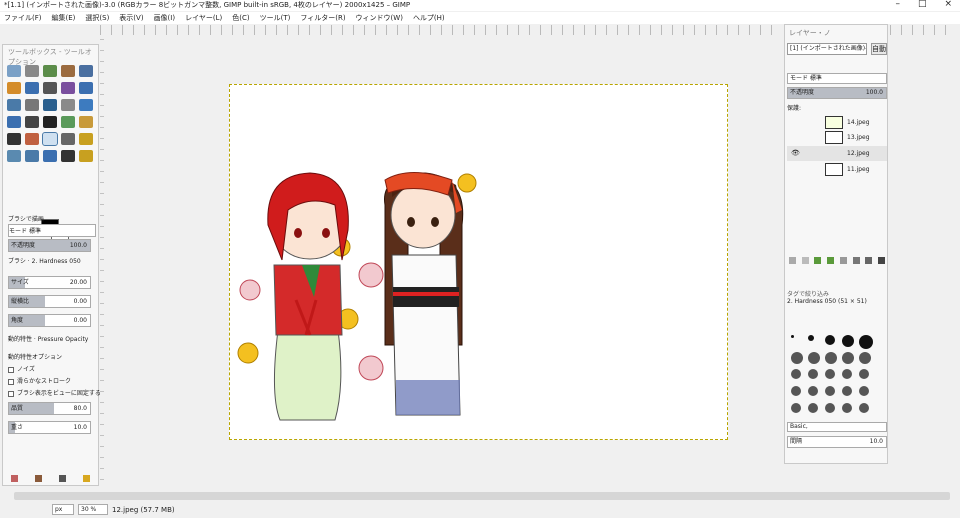 This screenshot has height=518, width=960. What do you see at coordinates (49, 320) in the screenshot?
I see `angle-slider: 角度 0.00` at bounding box center [49, 320].